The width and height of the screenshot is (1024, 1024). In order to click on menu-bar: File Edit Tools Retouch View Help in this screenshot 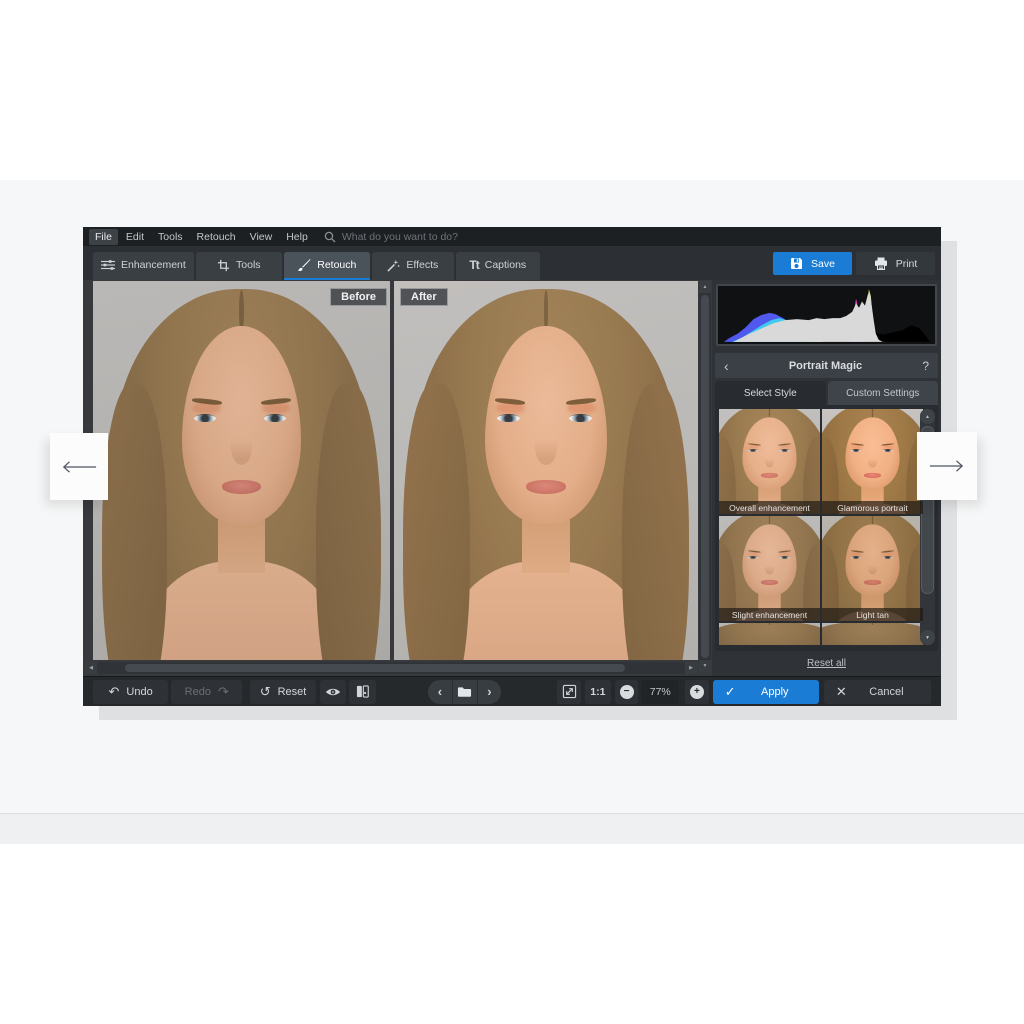, I will do `click(512, 236)`.